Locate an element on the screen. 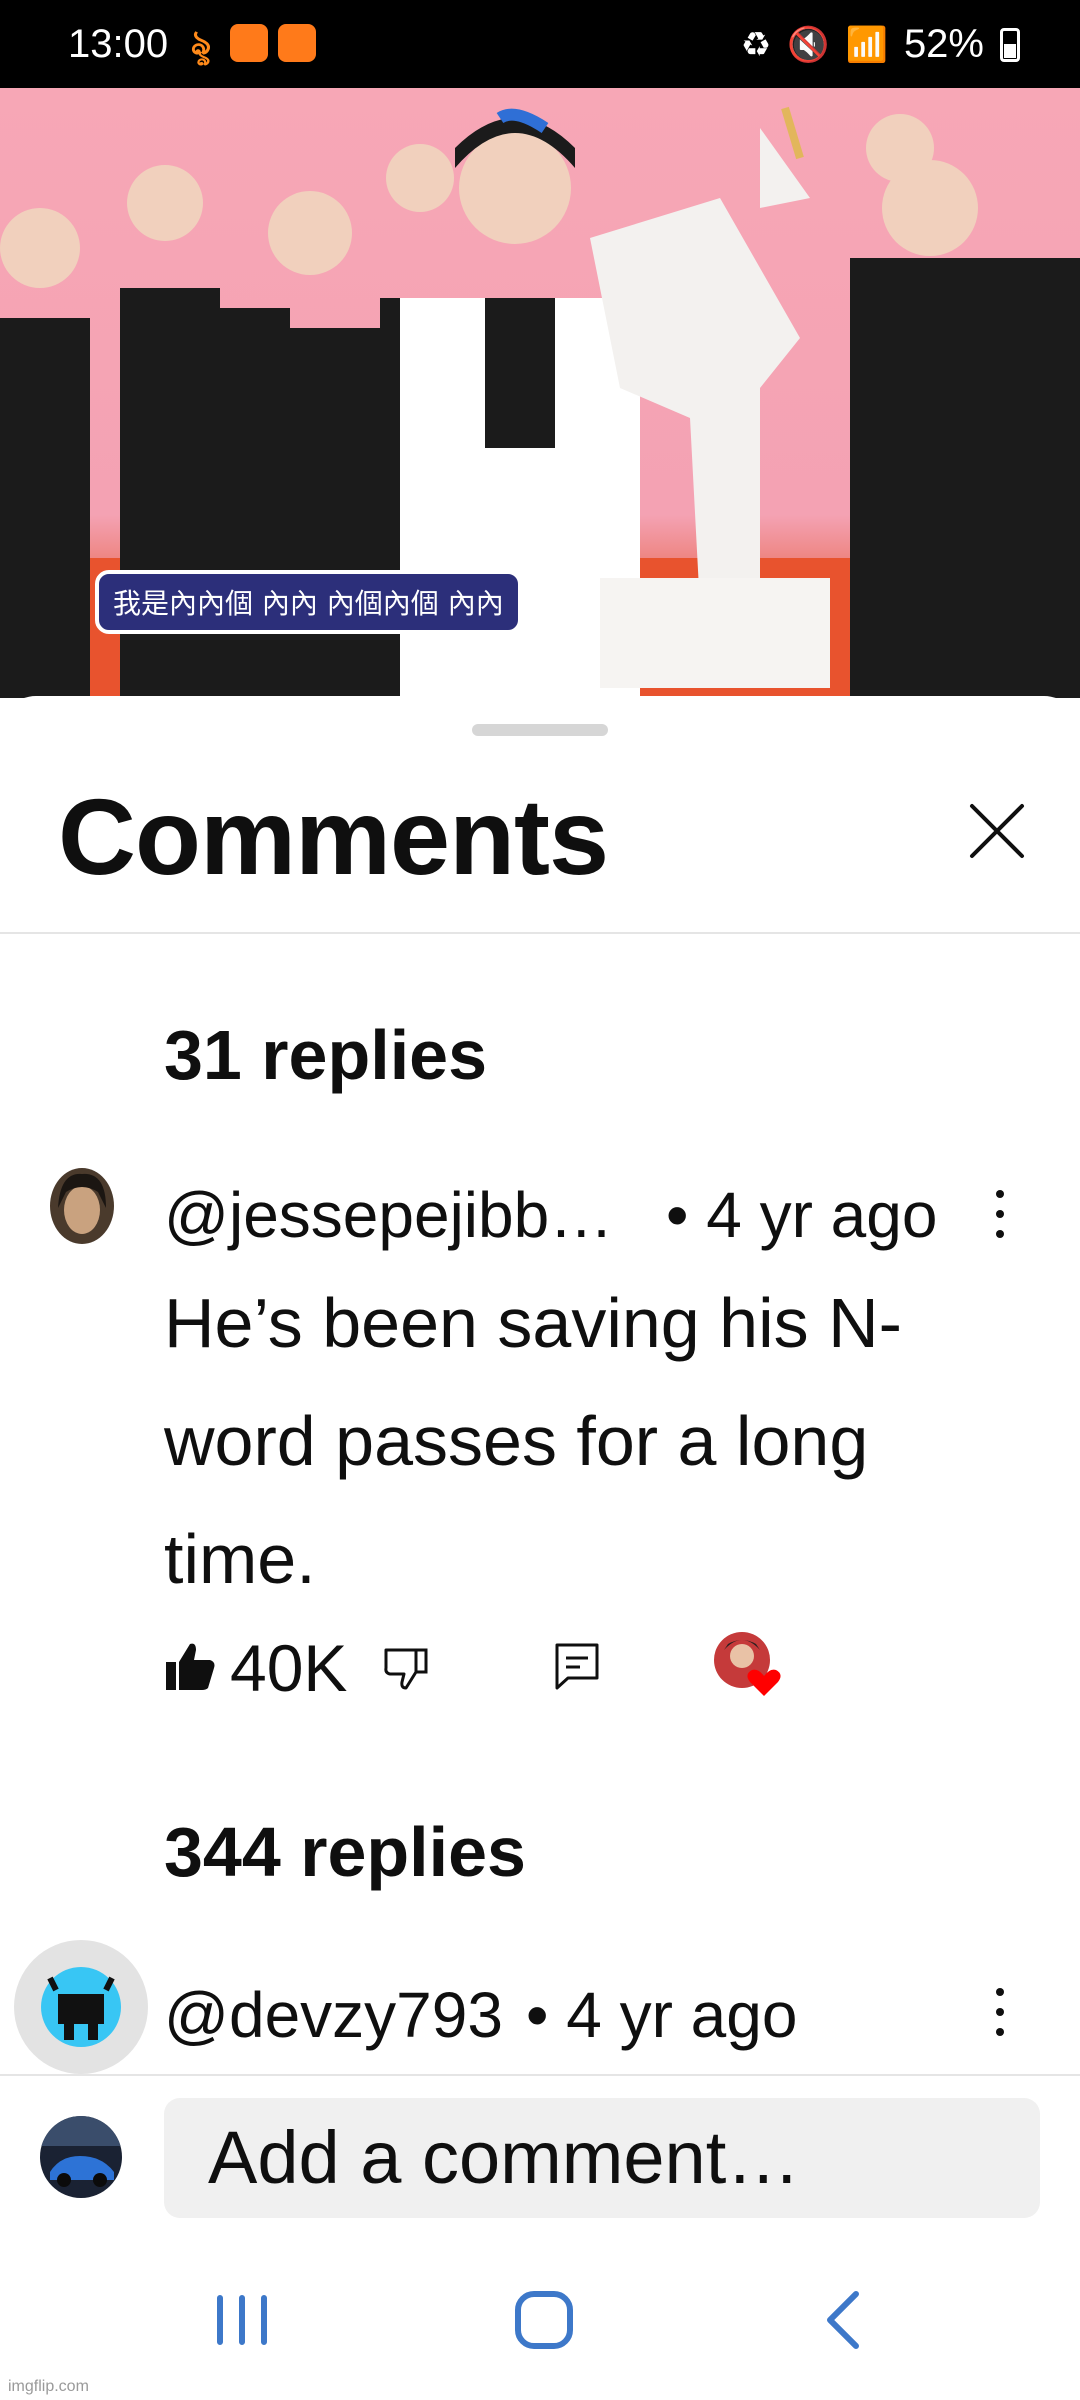  home-icon is located at coordinates (544, 2320).